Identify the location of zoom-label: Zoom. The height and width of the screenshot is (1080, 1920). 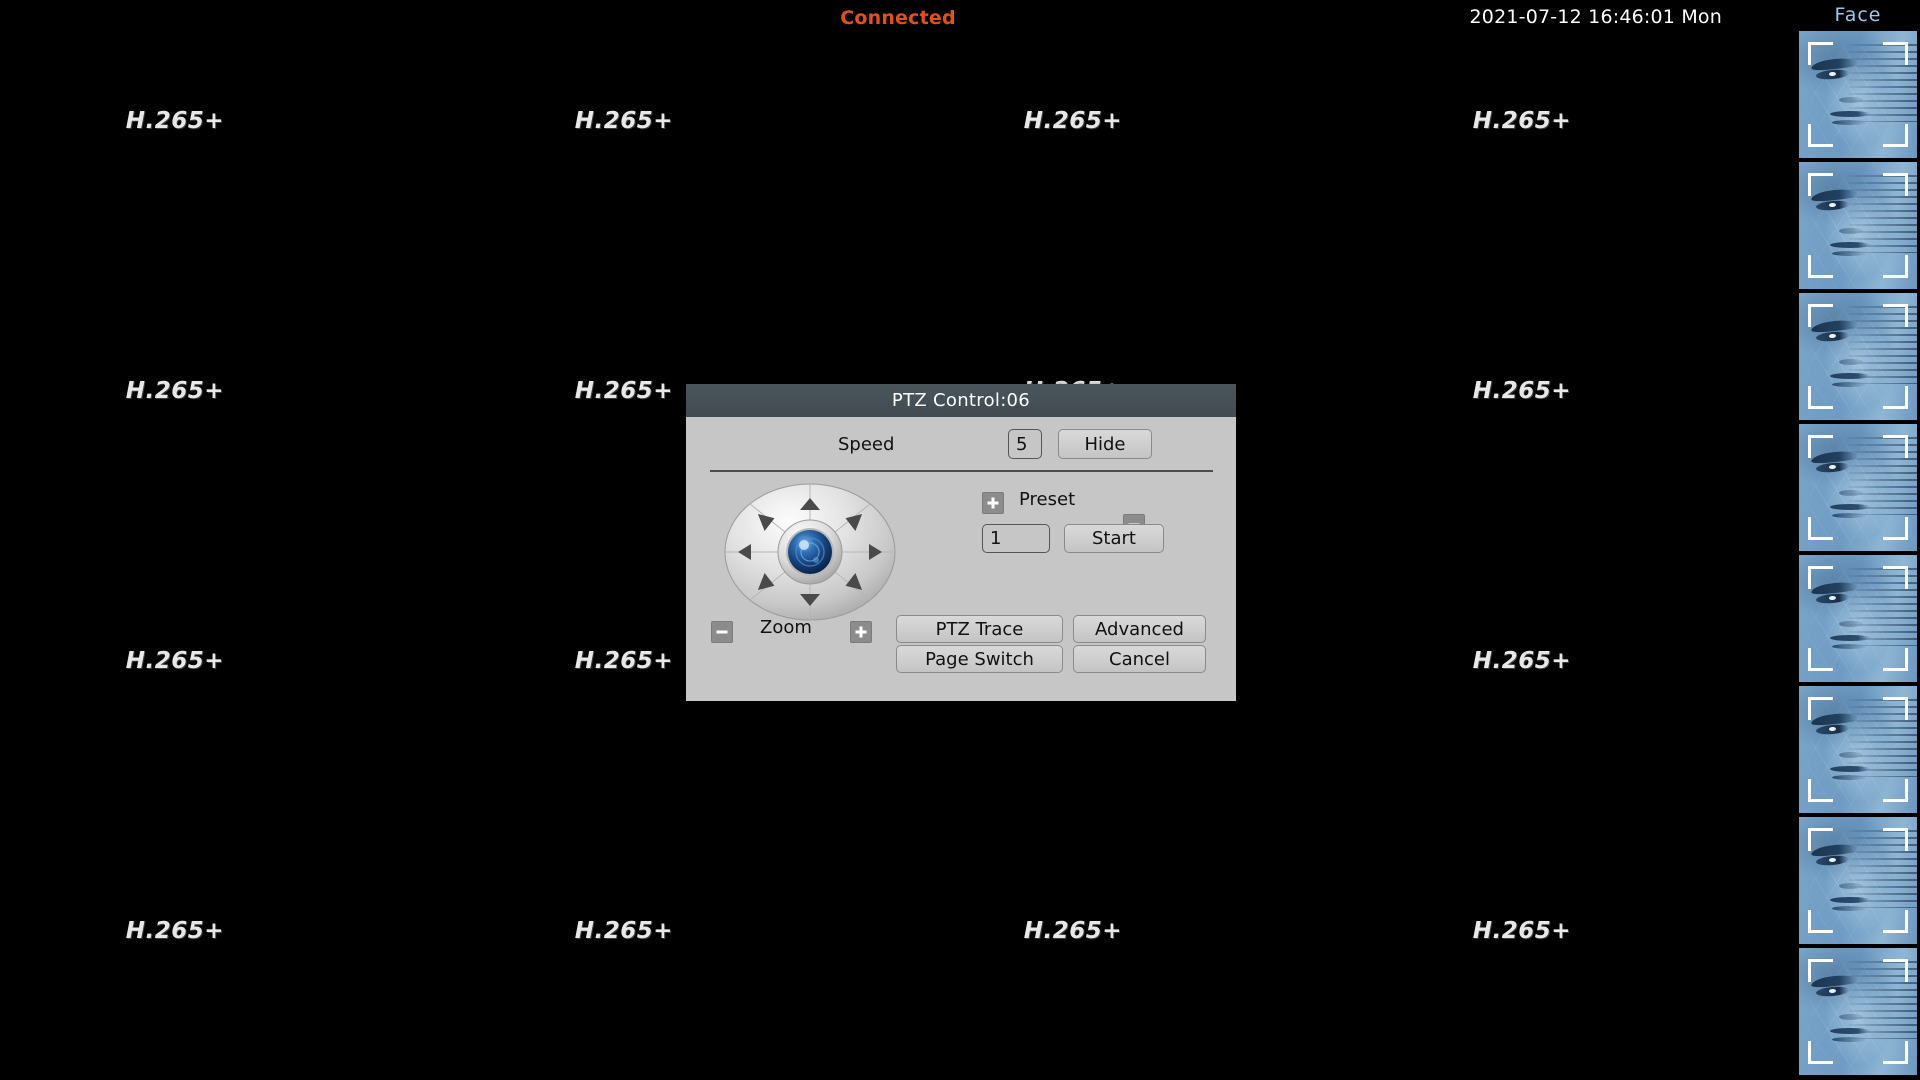
(786, 627).